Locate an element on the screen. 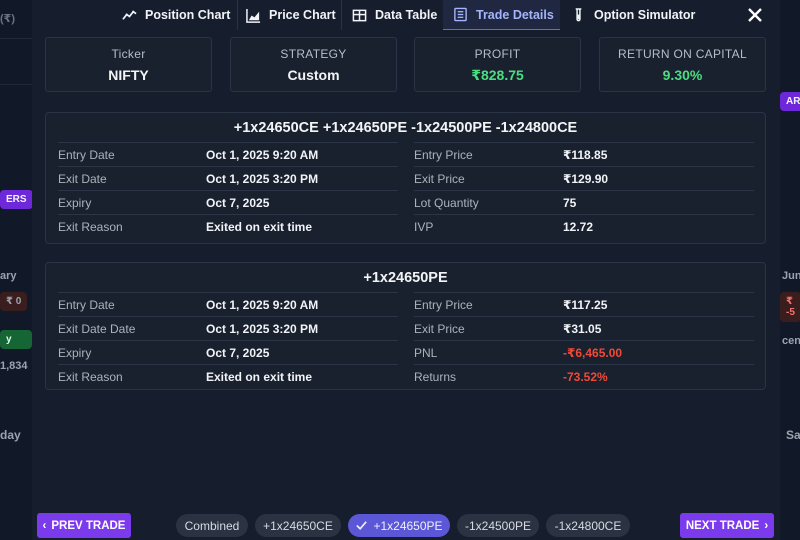  detail-row: PNL -₹6,465.00 is located at coordinates (584, 353).